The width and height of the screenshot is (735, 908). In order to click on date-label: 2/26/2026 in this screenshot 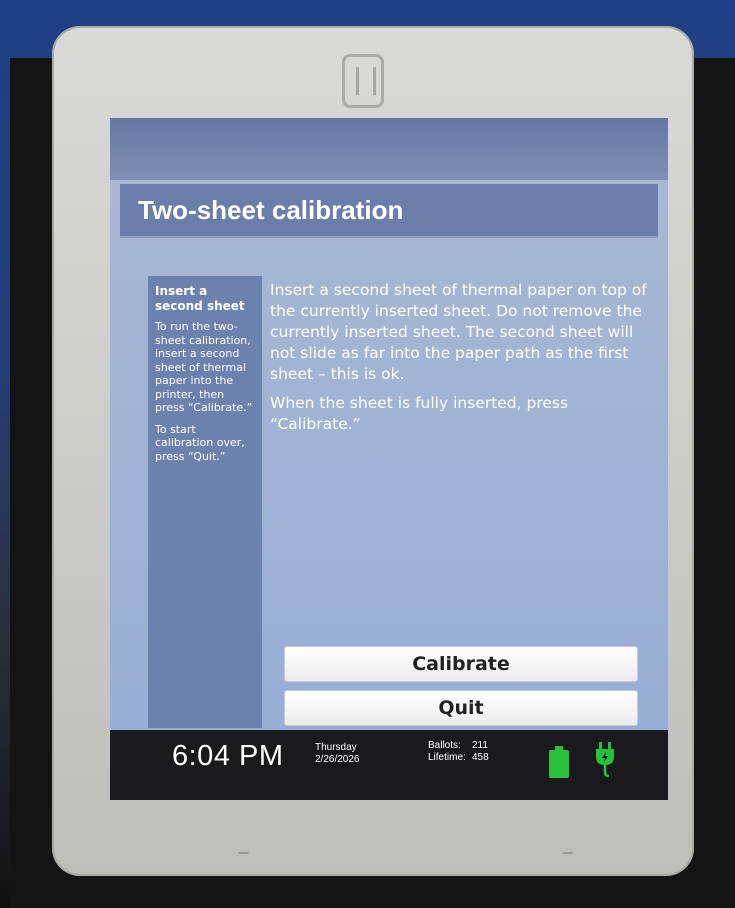, I will do `click(337, 759)`.